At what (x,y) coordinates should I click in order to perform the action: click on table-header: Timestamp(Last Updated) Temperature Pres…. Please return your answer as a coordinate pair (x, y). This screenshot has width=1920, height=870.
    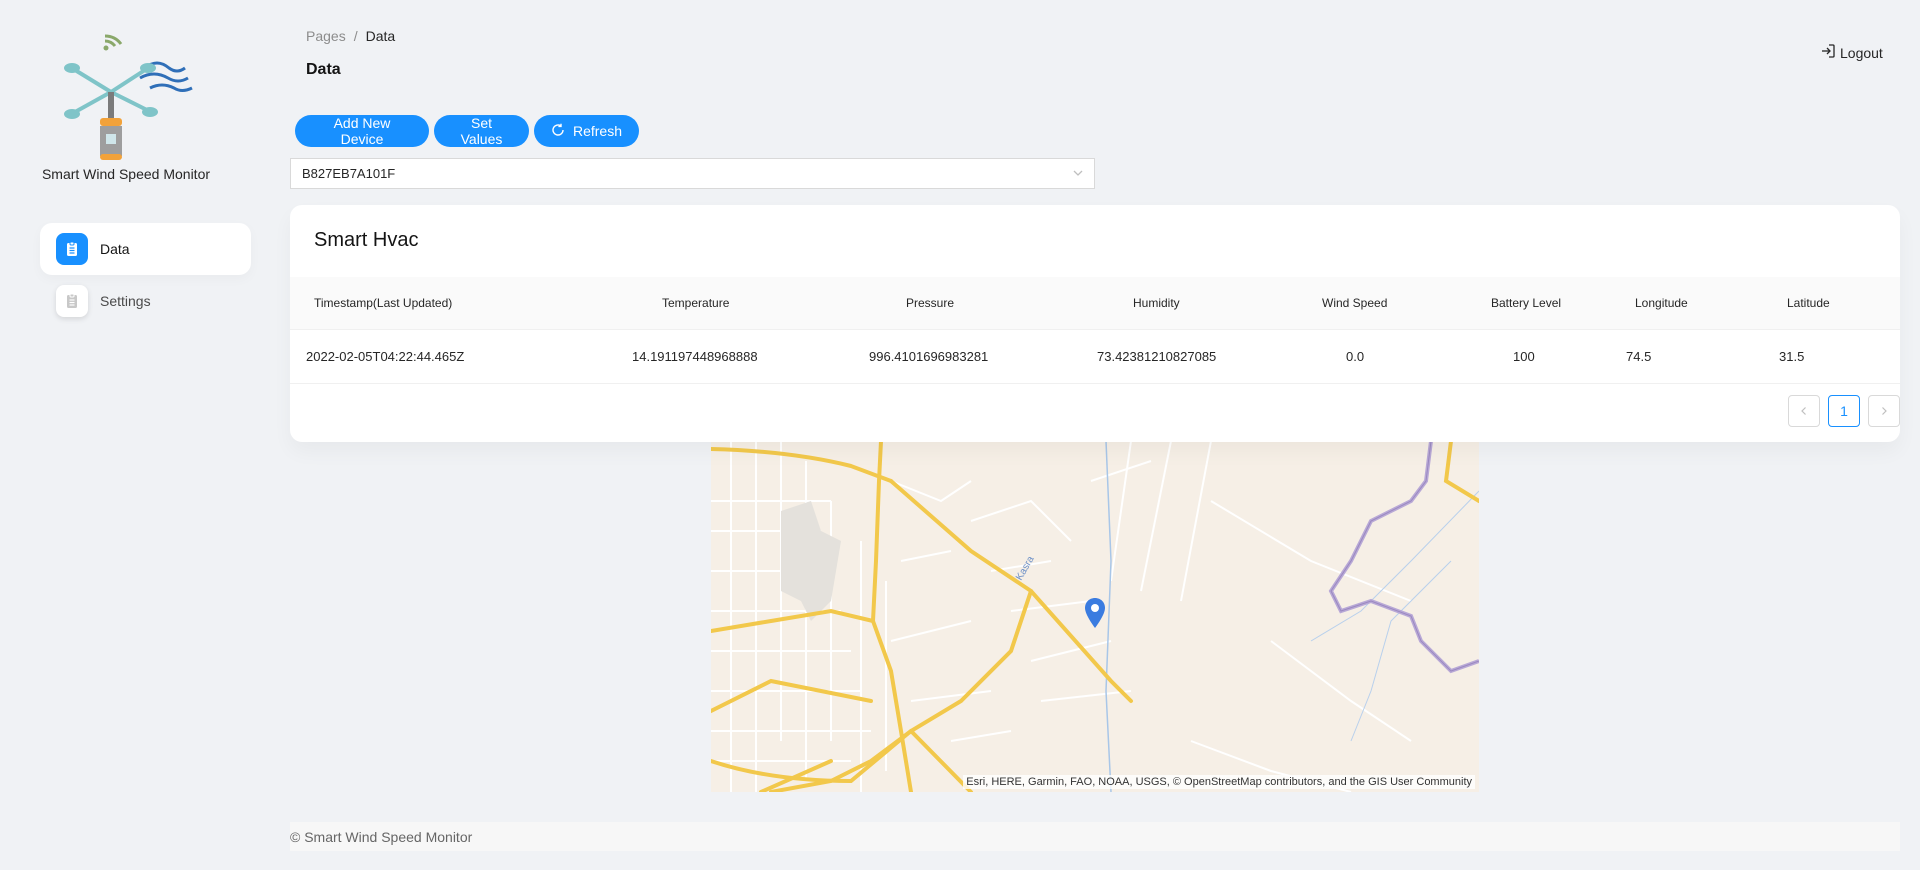
    Looking at the image, I should click on (1095, 303).